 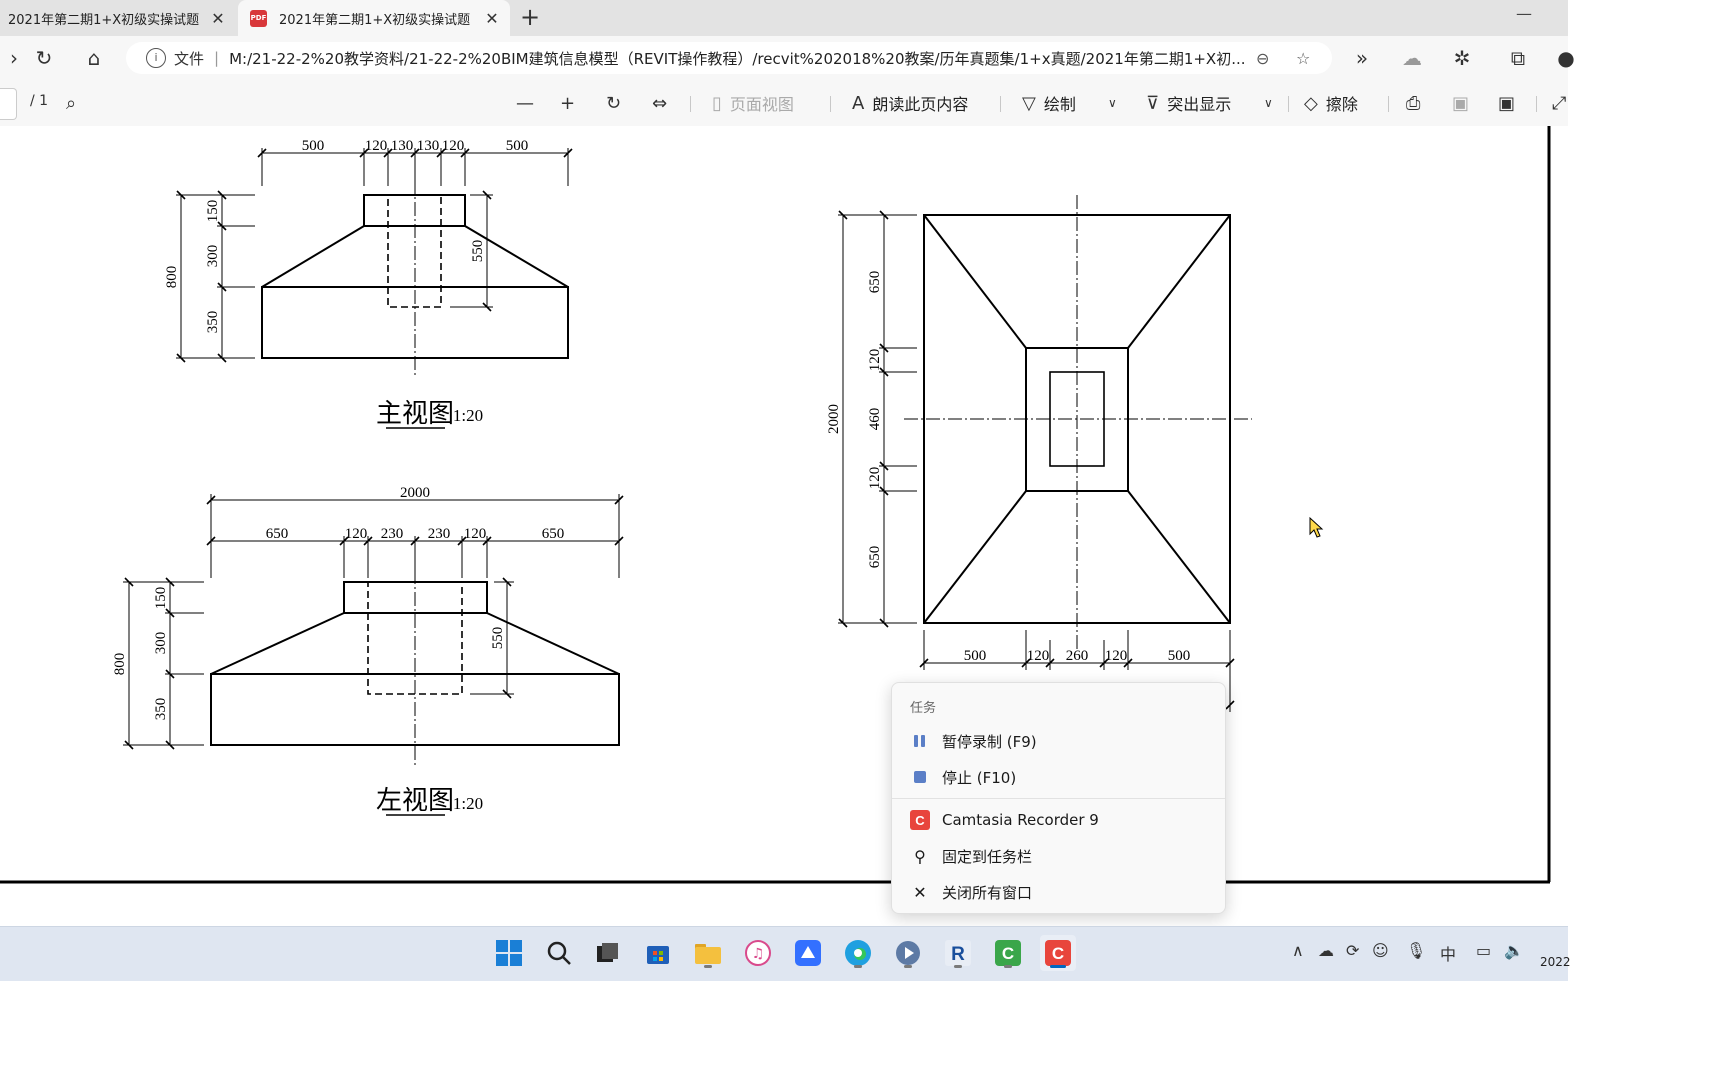 I want to click on print-icon: ⎙, so click(x=1417, y=103).